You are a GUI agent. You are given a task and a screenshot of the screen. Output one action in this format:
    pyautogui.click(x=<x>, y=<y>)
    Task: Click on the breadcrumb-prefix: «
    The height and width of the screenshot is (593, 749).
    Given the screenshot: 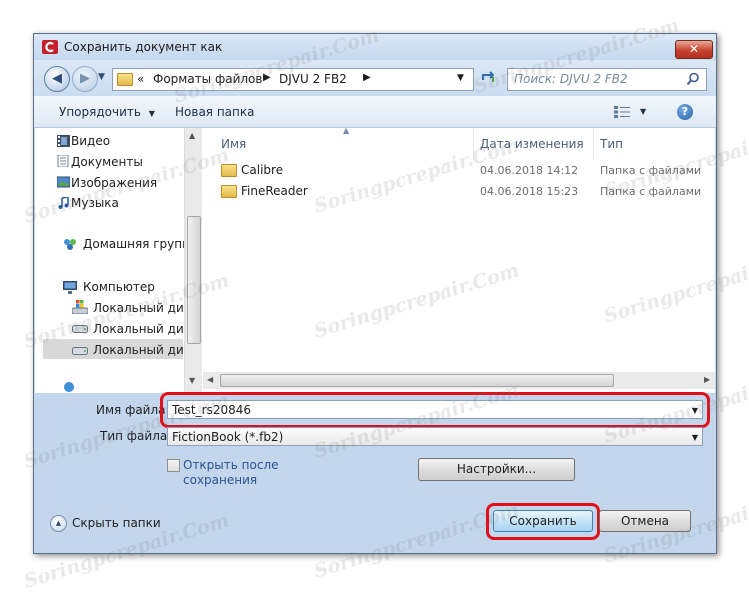 What is the action you would take?
    pyautogui.click(x=140, y=79)
    